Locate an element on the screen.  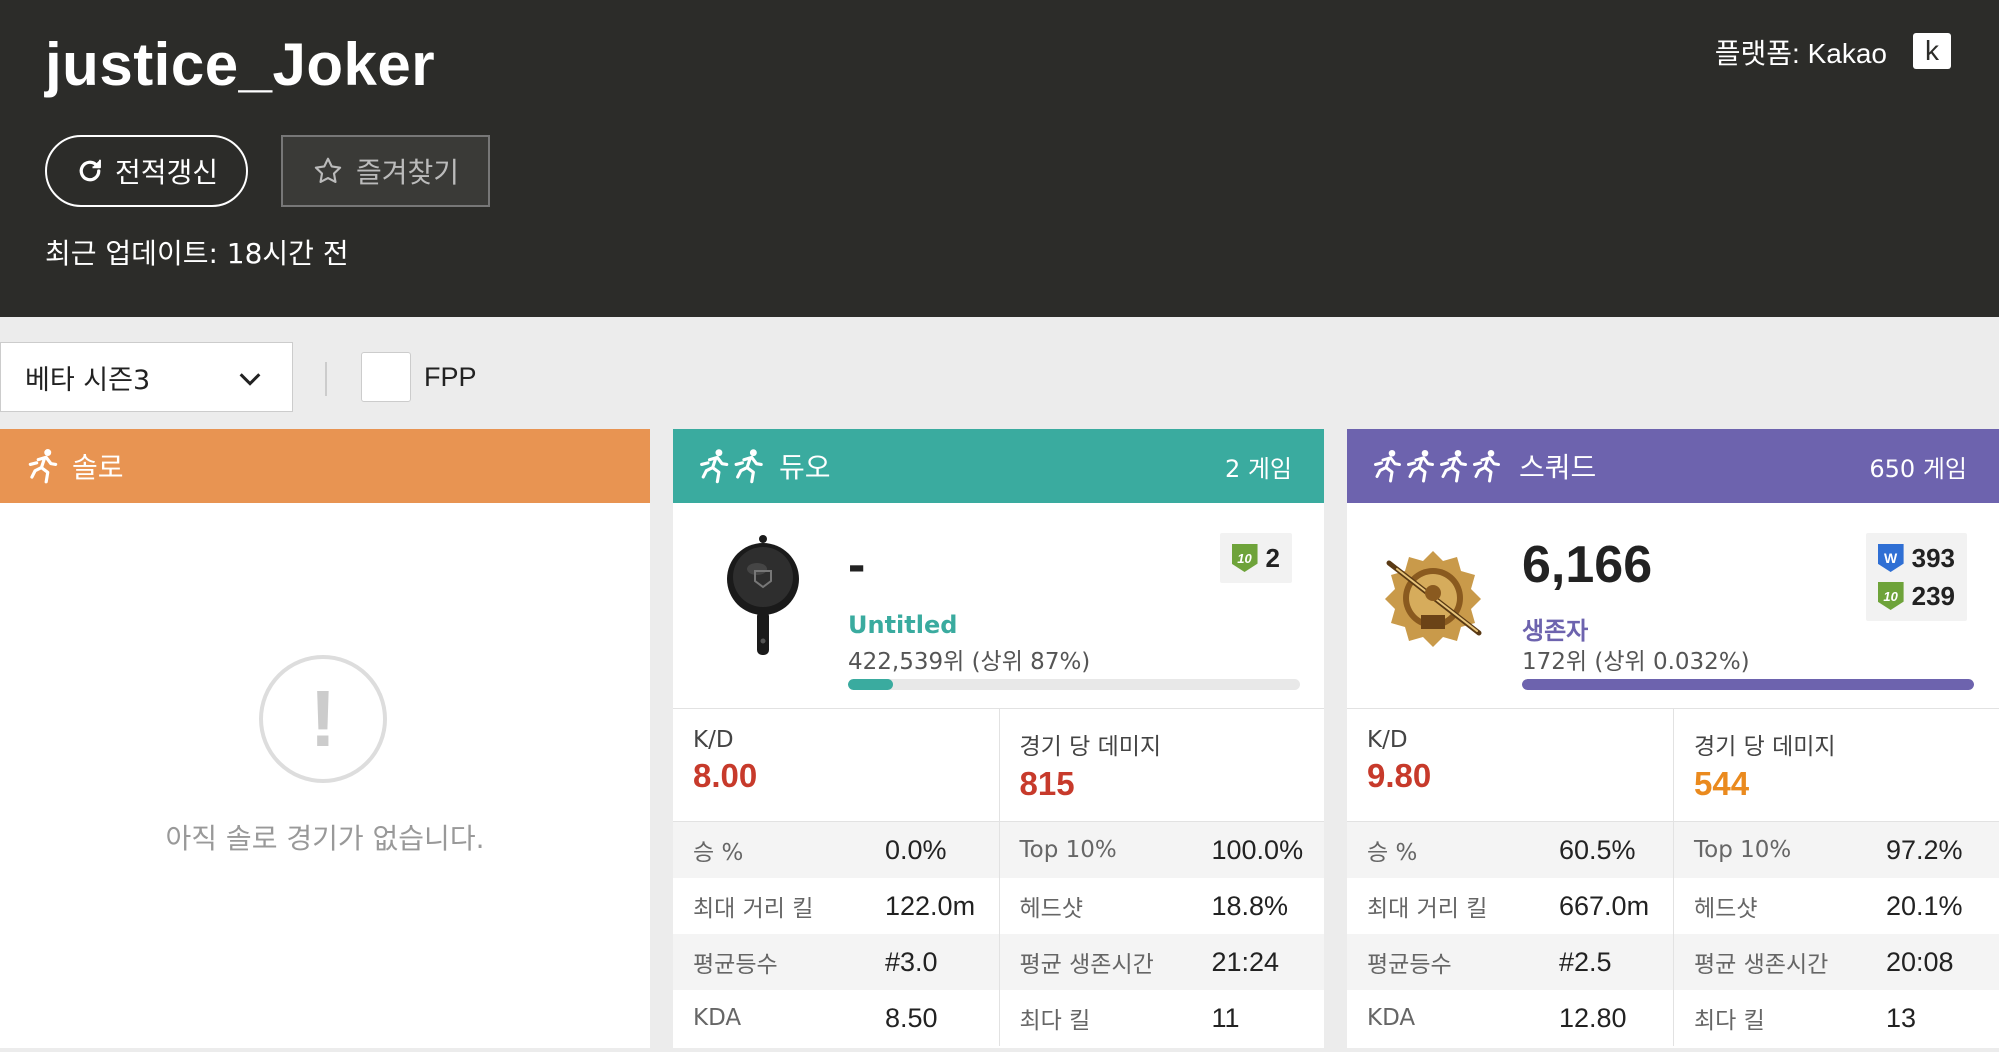
stat-label: 평균등수 is located at coordinates (1409, 965).